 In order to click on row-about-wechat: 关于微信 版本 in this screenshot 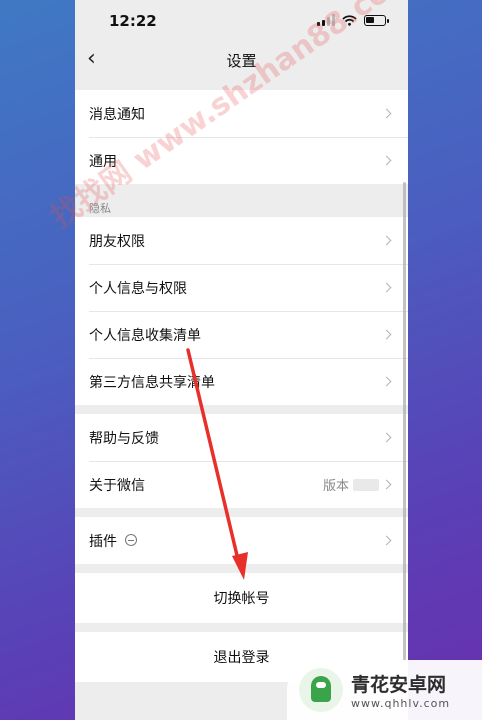, I will do `click(241, 484)`.